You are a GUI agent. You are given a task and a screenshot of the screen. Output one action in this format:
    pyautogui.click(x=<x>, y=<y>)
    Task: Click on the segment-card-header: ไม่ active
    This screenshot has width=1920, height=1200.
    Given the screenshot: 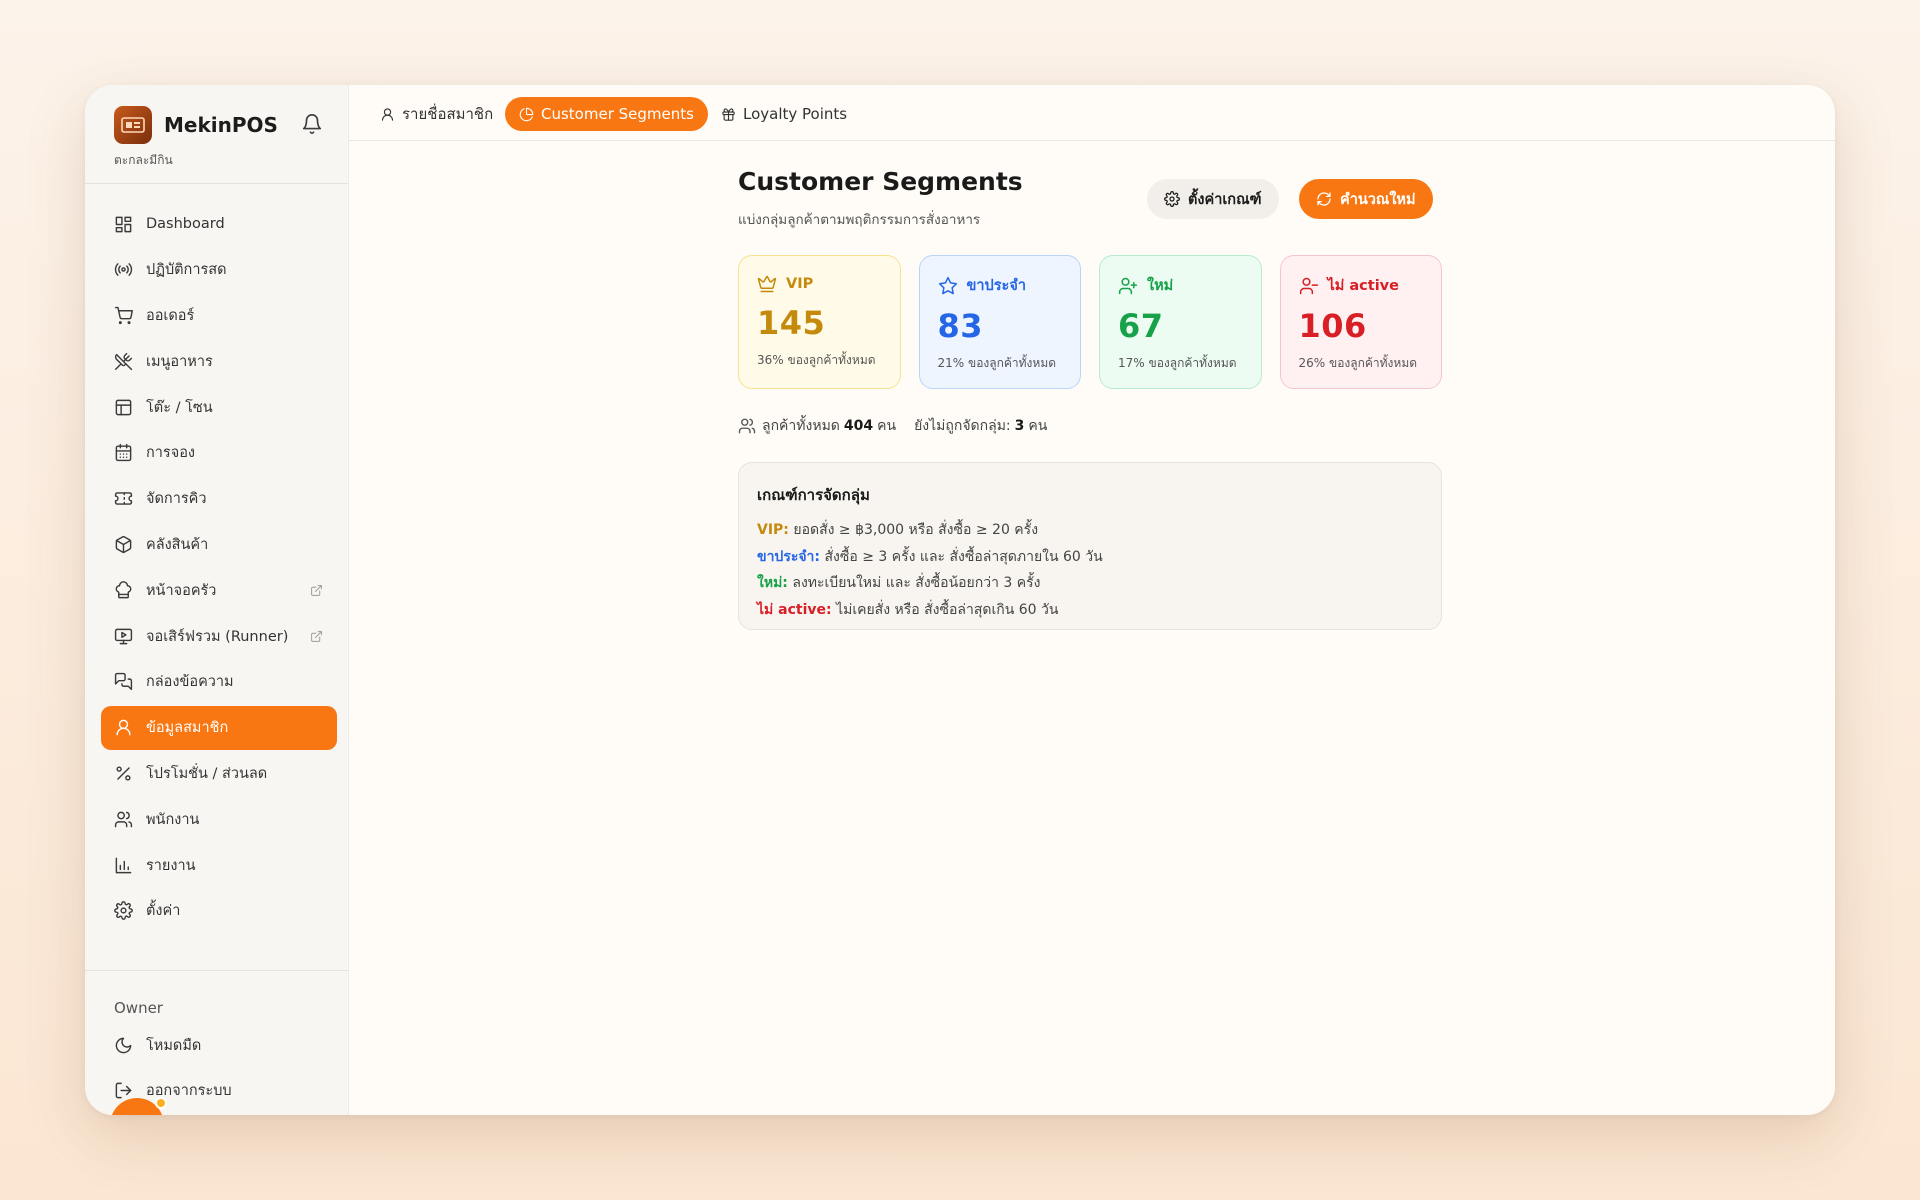 What is the action you would take?
    pyautogui.click(x=1361, y=285)
    